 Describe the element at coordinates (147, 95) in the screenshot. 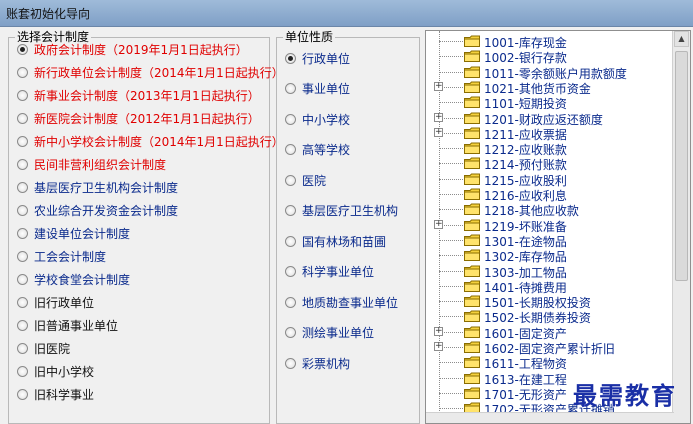

I see `accounting-system-label: 新事业会计制度（2013年1月1日起执行）` at that location.